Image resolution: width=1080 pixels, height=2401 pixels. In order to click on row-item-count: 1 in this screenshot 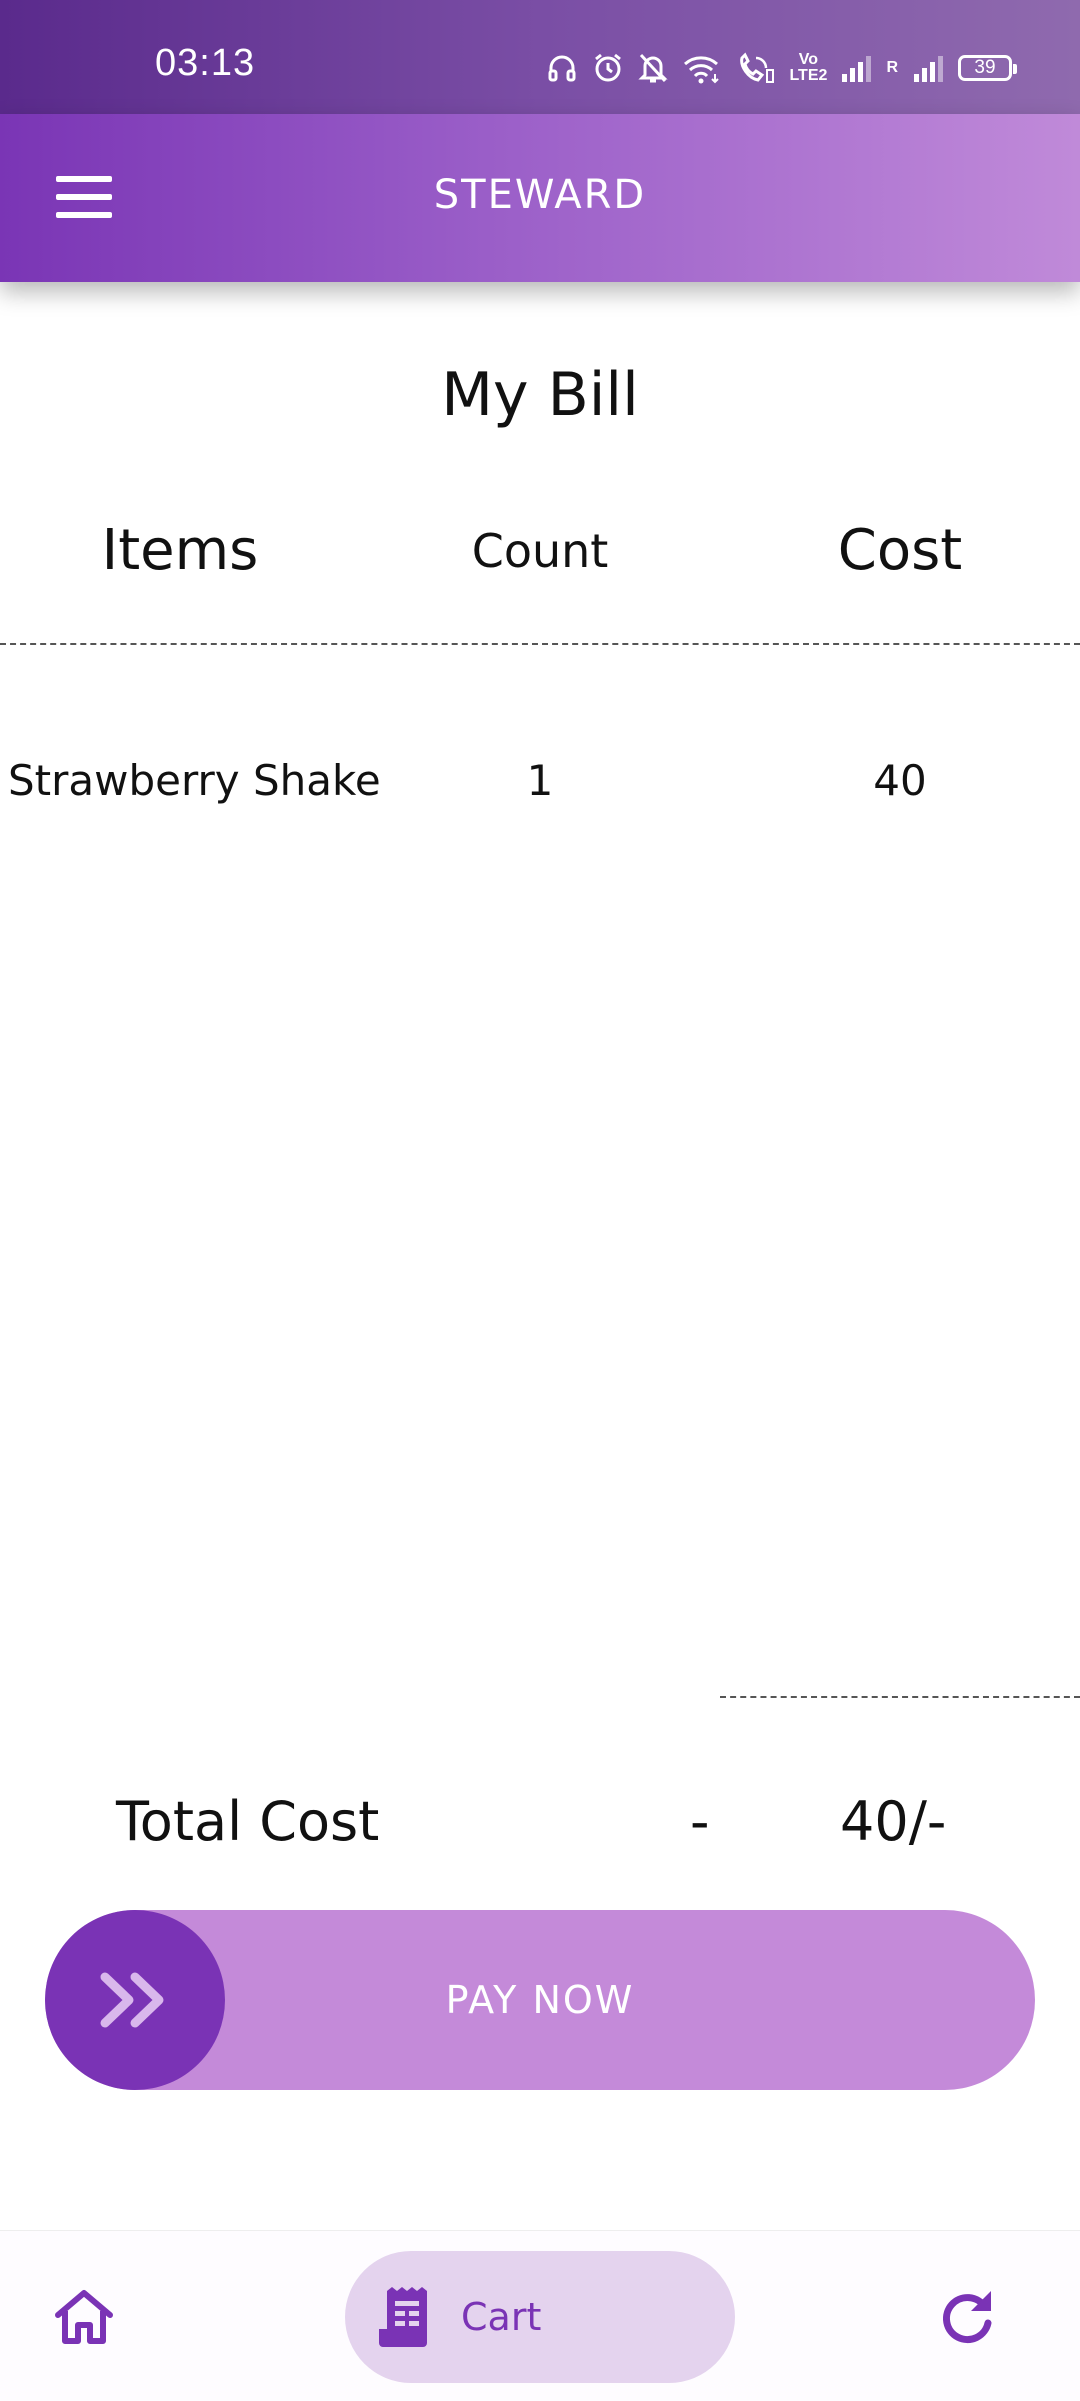, I will do `click(540, 780)`.